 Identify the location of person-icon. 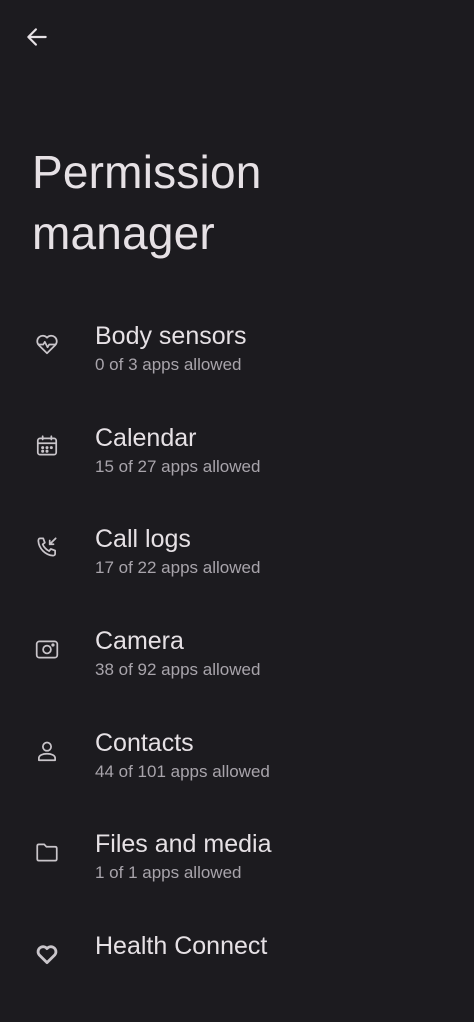
(47, 751).